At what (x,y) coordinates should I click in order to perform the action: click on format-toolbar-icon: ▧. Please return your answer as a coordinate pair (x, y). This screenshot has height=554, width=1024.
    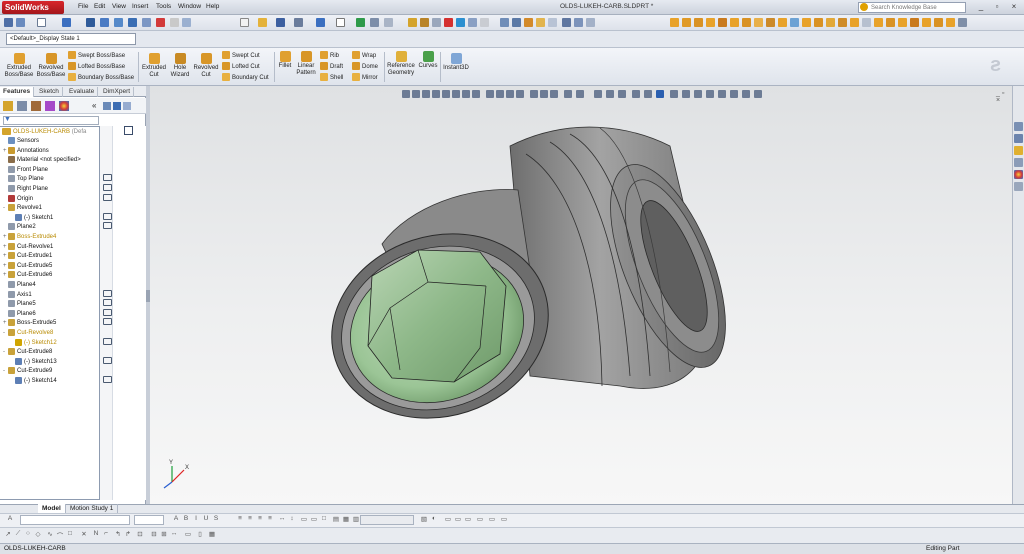
    Looking at the image, I should click on (424, 519).